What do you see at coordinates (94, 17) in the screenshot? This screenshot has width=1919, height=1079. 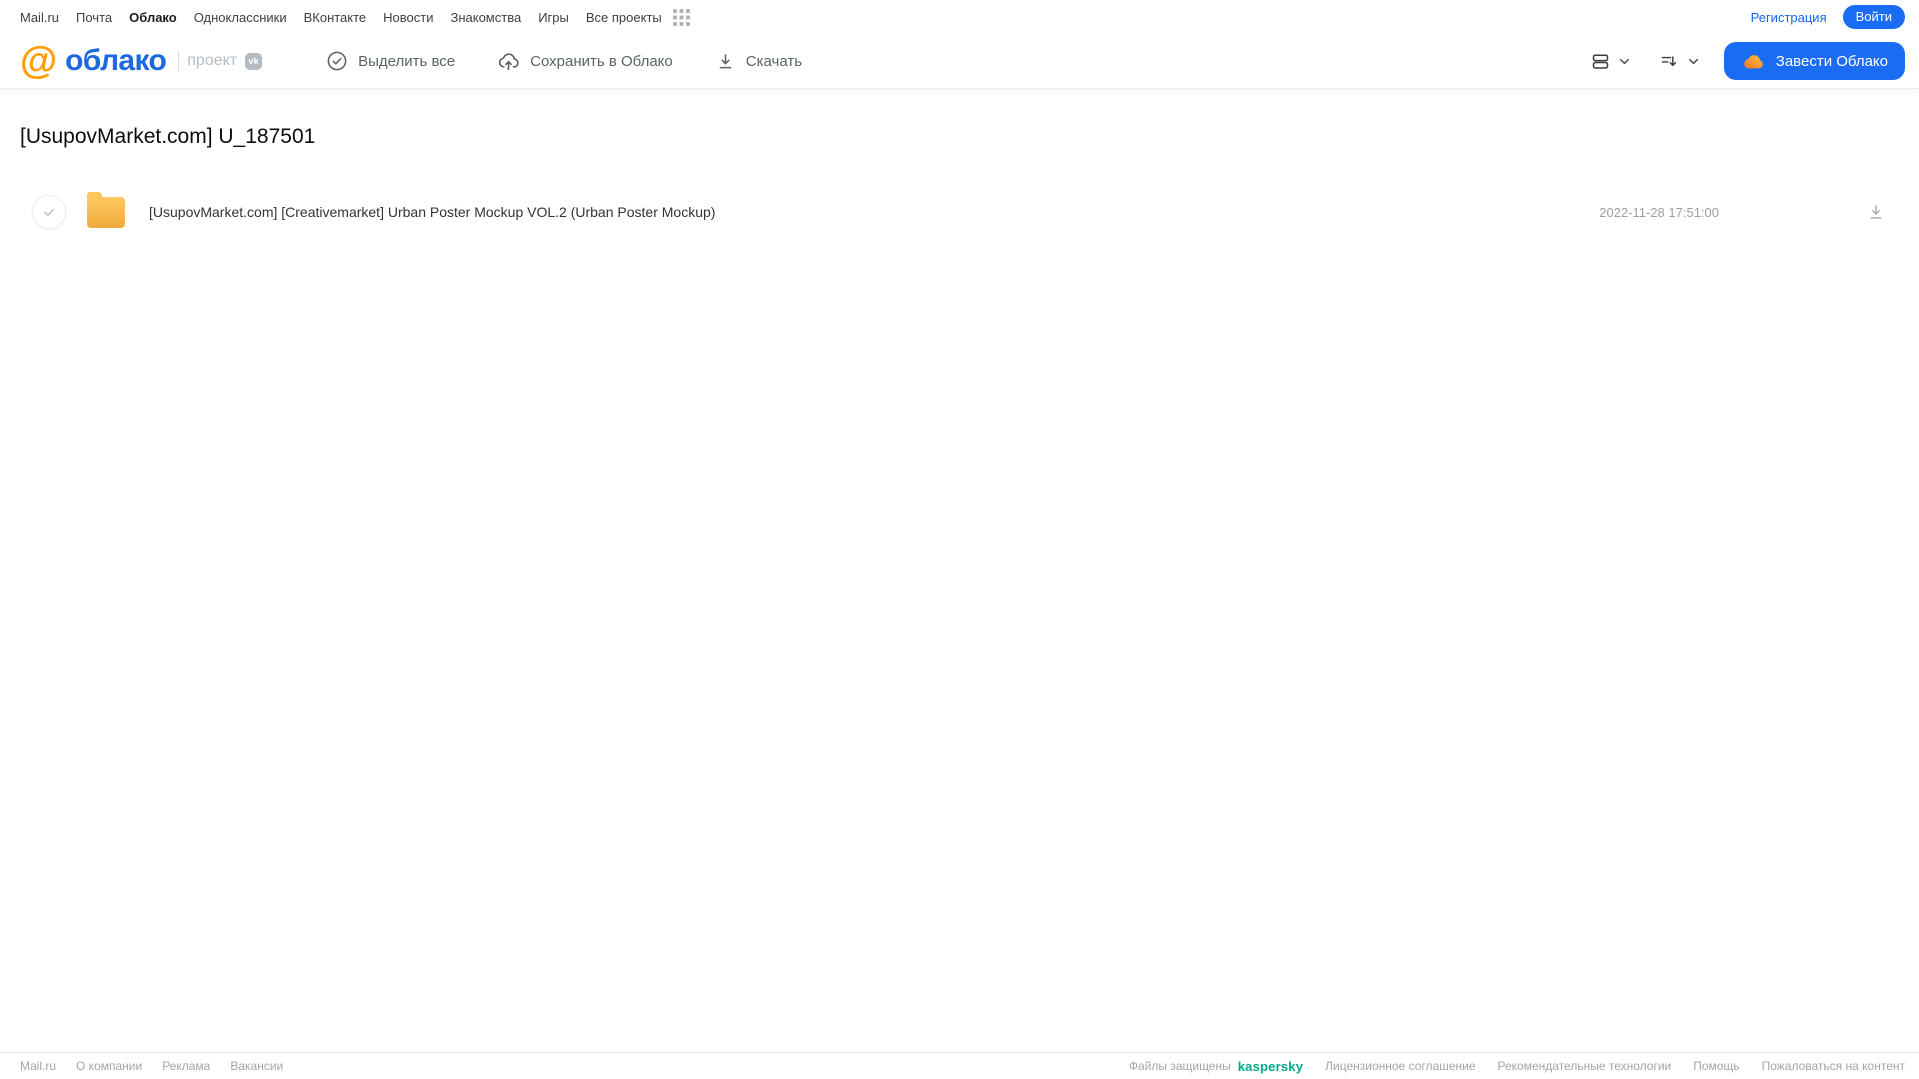 I see `topnav-link-pochta: Почта` at bounding box center [94, 17].